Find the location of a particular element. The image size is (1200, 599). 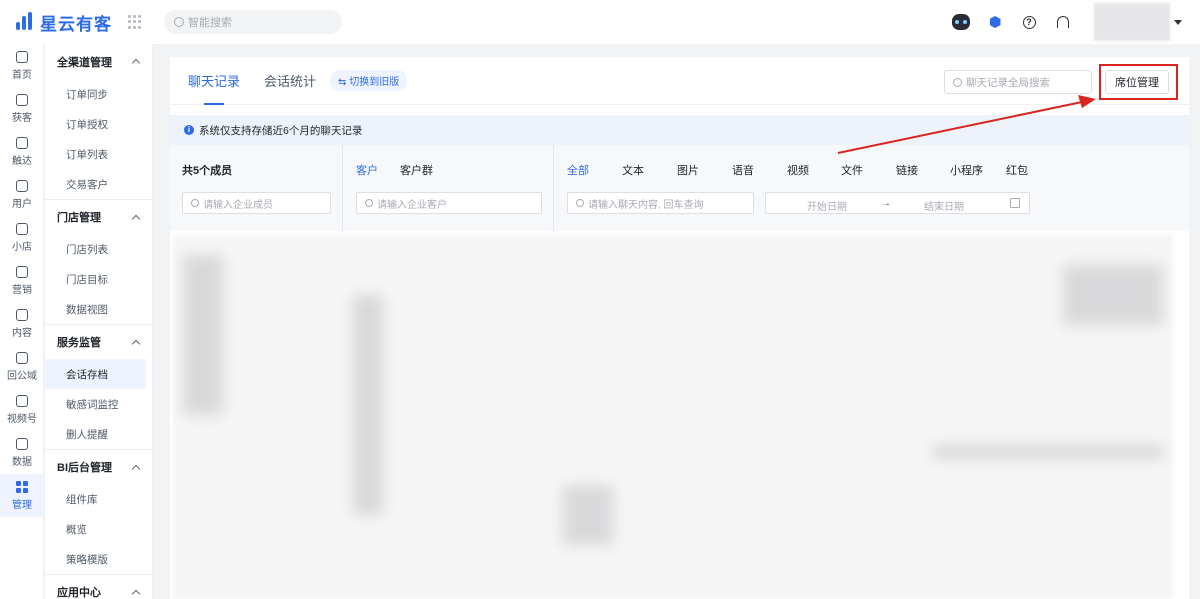

rail-item-5: 营销 is located at coordinates (22, 280).